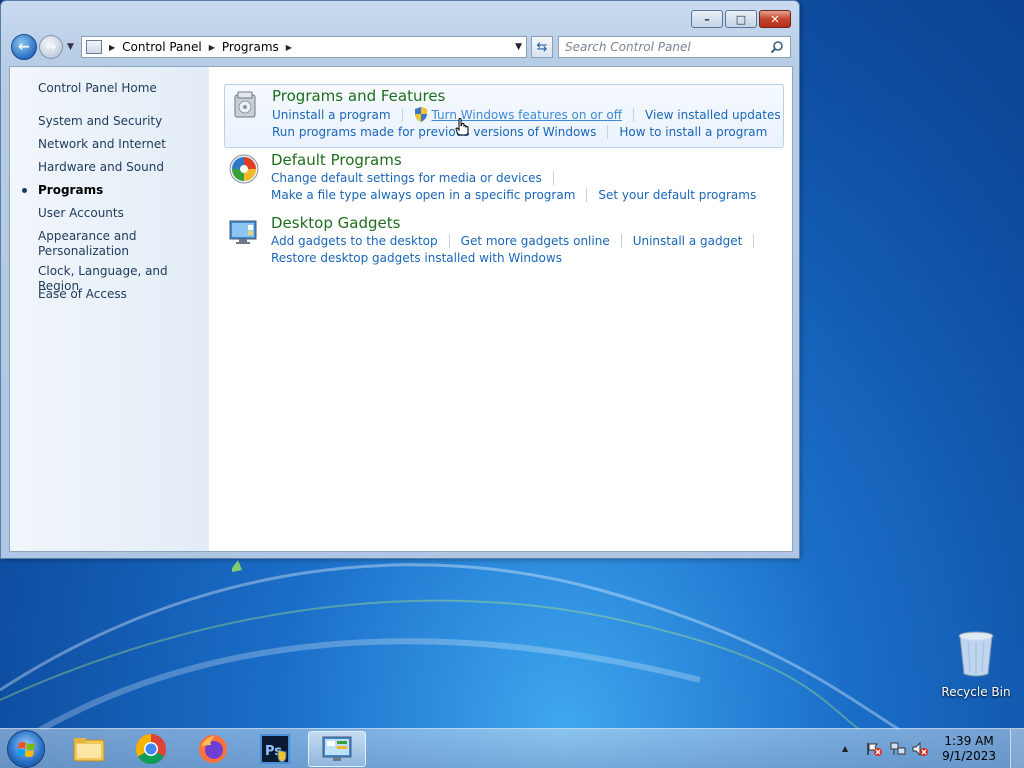 Image resolution: width=1024 pixels, height=768 pixels. What do you see at coordinates (535, 241) in the screenshot?
I see `get-more-gadgets-link: Get more gadgets online` at bounding box center [535, 241].